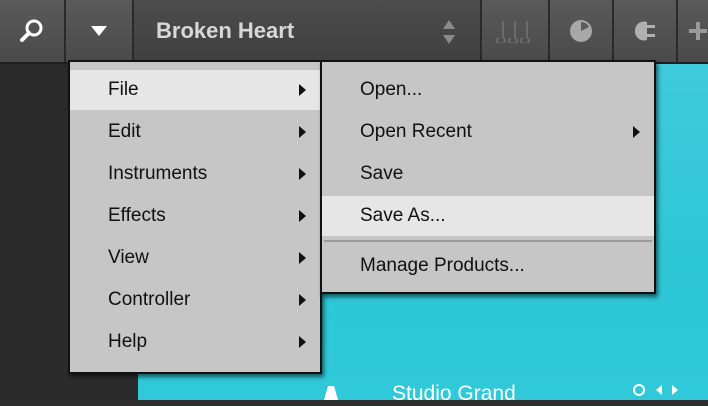 This screenshot has width=708, height=406. I want to click on menu-item-label: Instruments, so click(158, 173).